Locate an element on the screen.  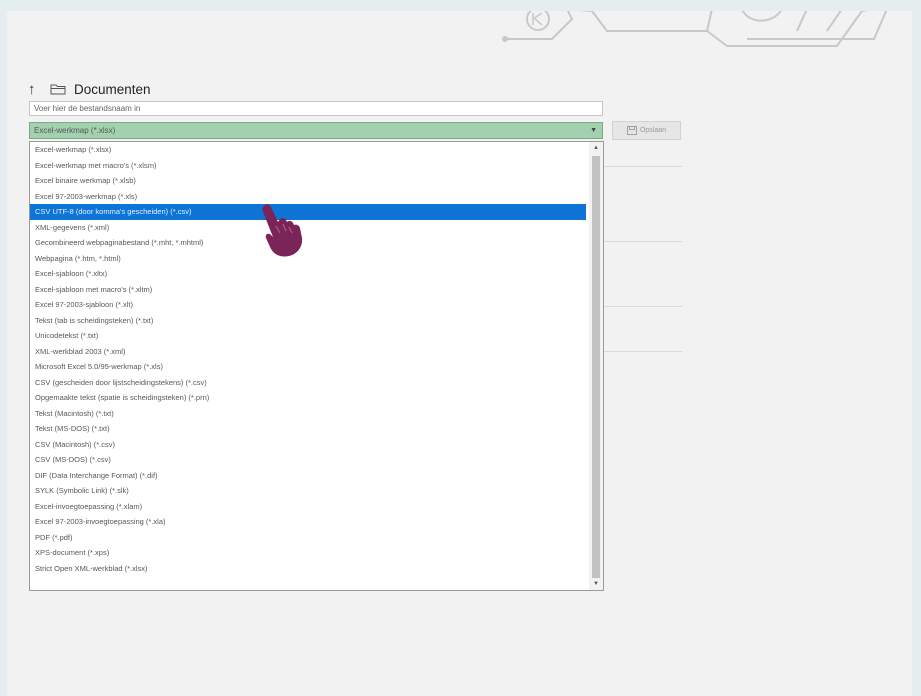
filetype-option: Strict Open XML-werkblad (*.xlsx) is located at coordinates (308, 569).